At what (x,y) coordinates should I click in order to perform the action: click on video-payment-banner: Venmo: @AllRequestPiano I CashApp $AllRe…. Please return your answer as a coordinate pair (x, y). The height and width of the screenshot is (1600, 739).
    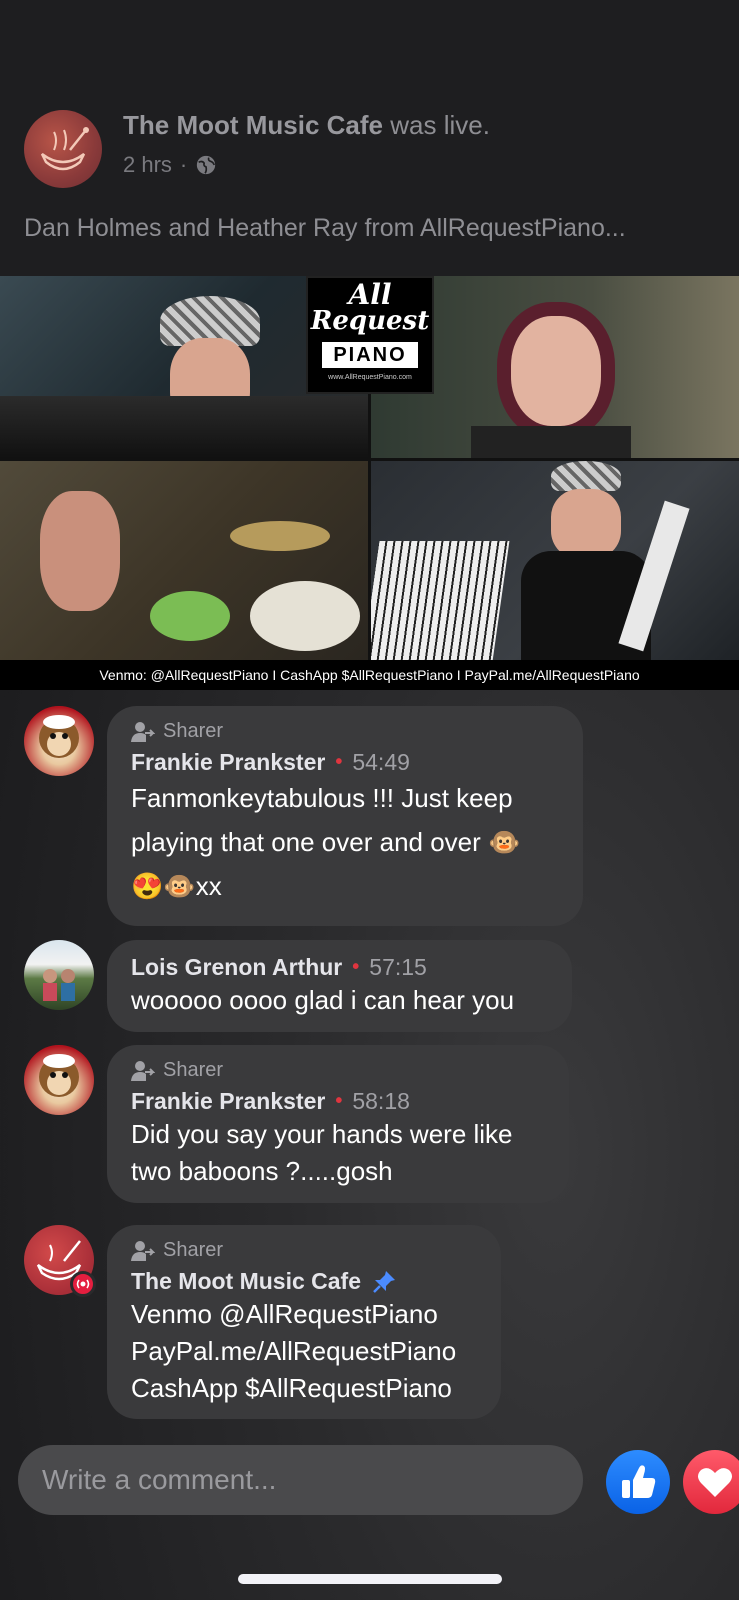
    Looking at the image, I should click on (369, 675).